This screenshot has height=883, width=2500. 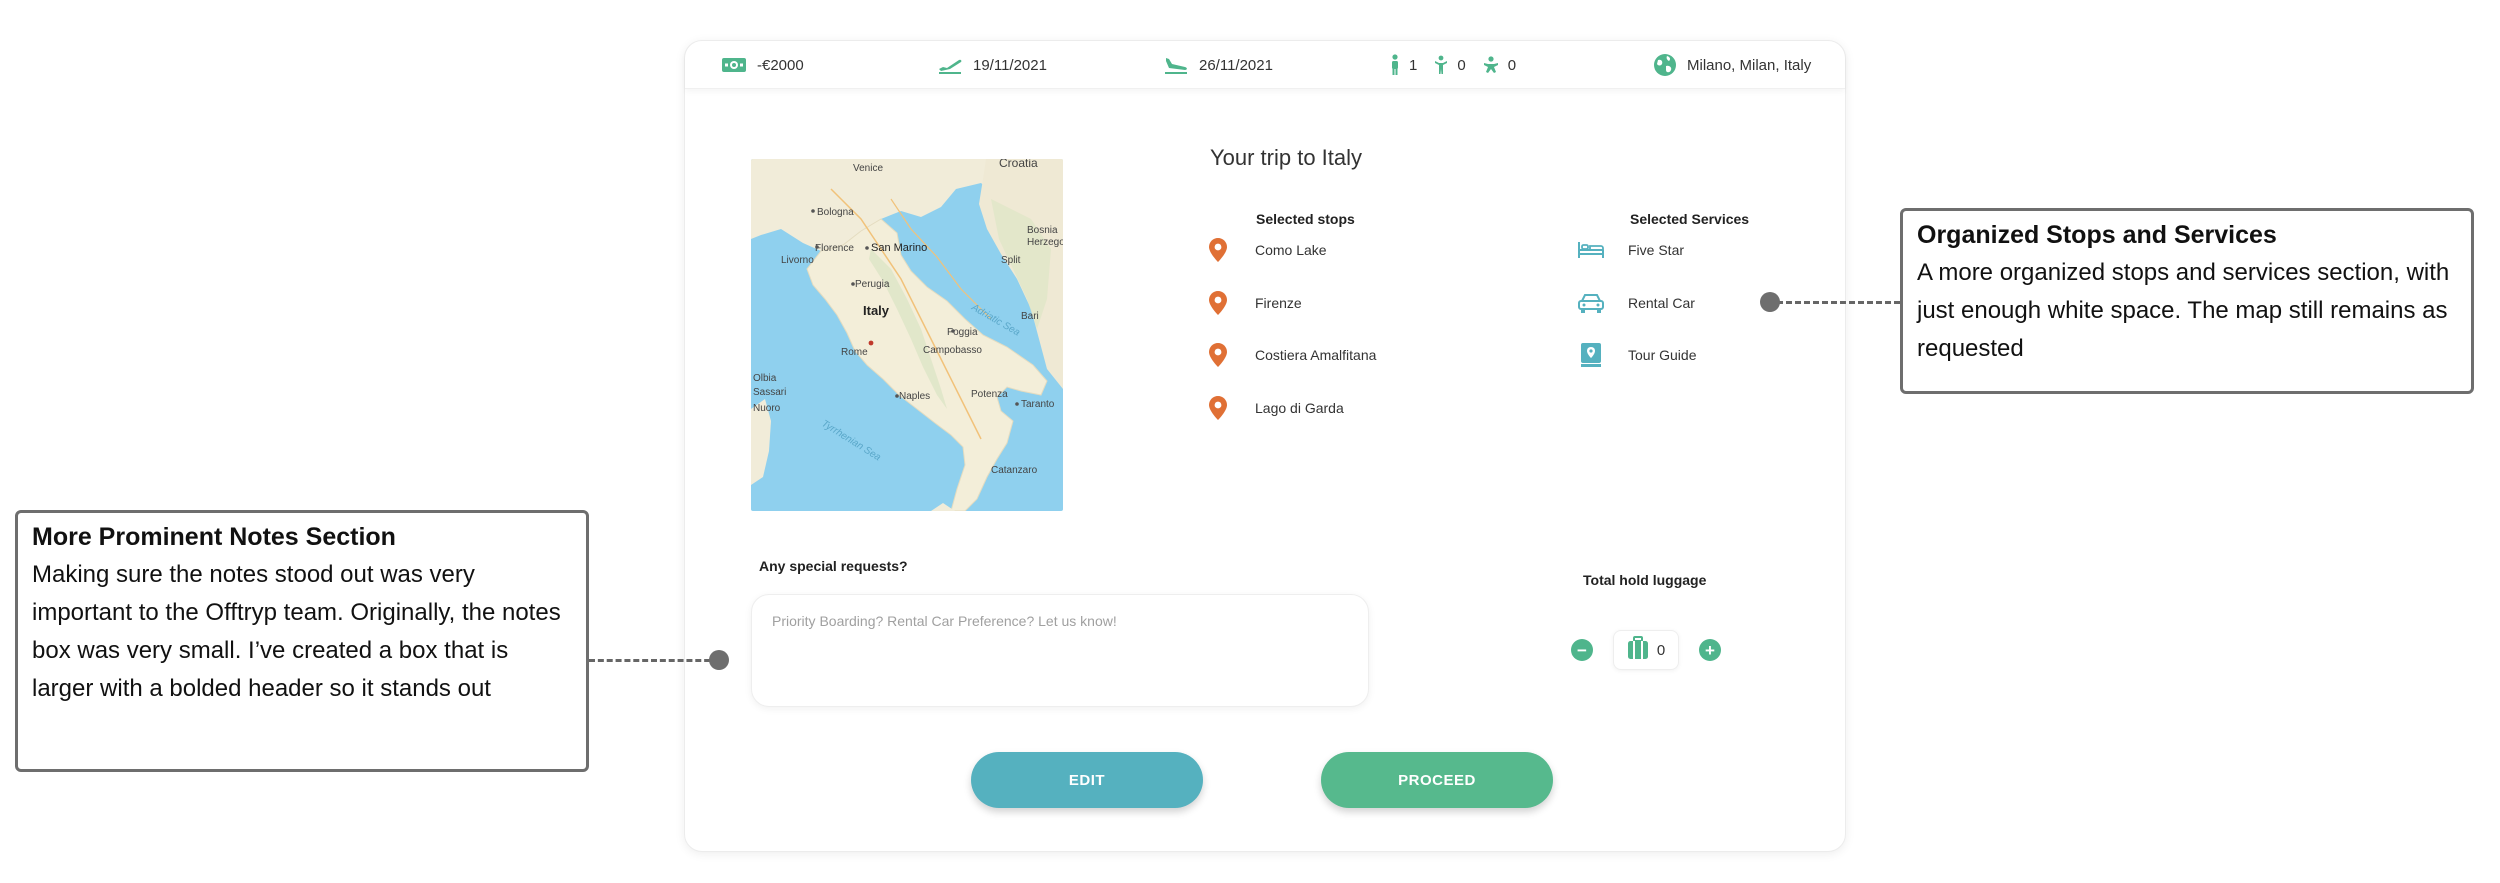 What do you see at coordinates (1512, 65) in the screenshot?
I see `infants-count: 0` at bounding box center [1512, 65].